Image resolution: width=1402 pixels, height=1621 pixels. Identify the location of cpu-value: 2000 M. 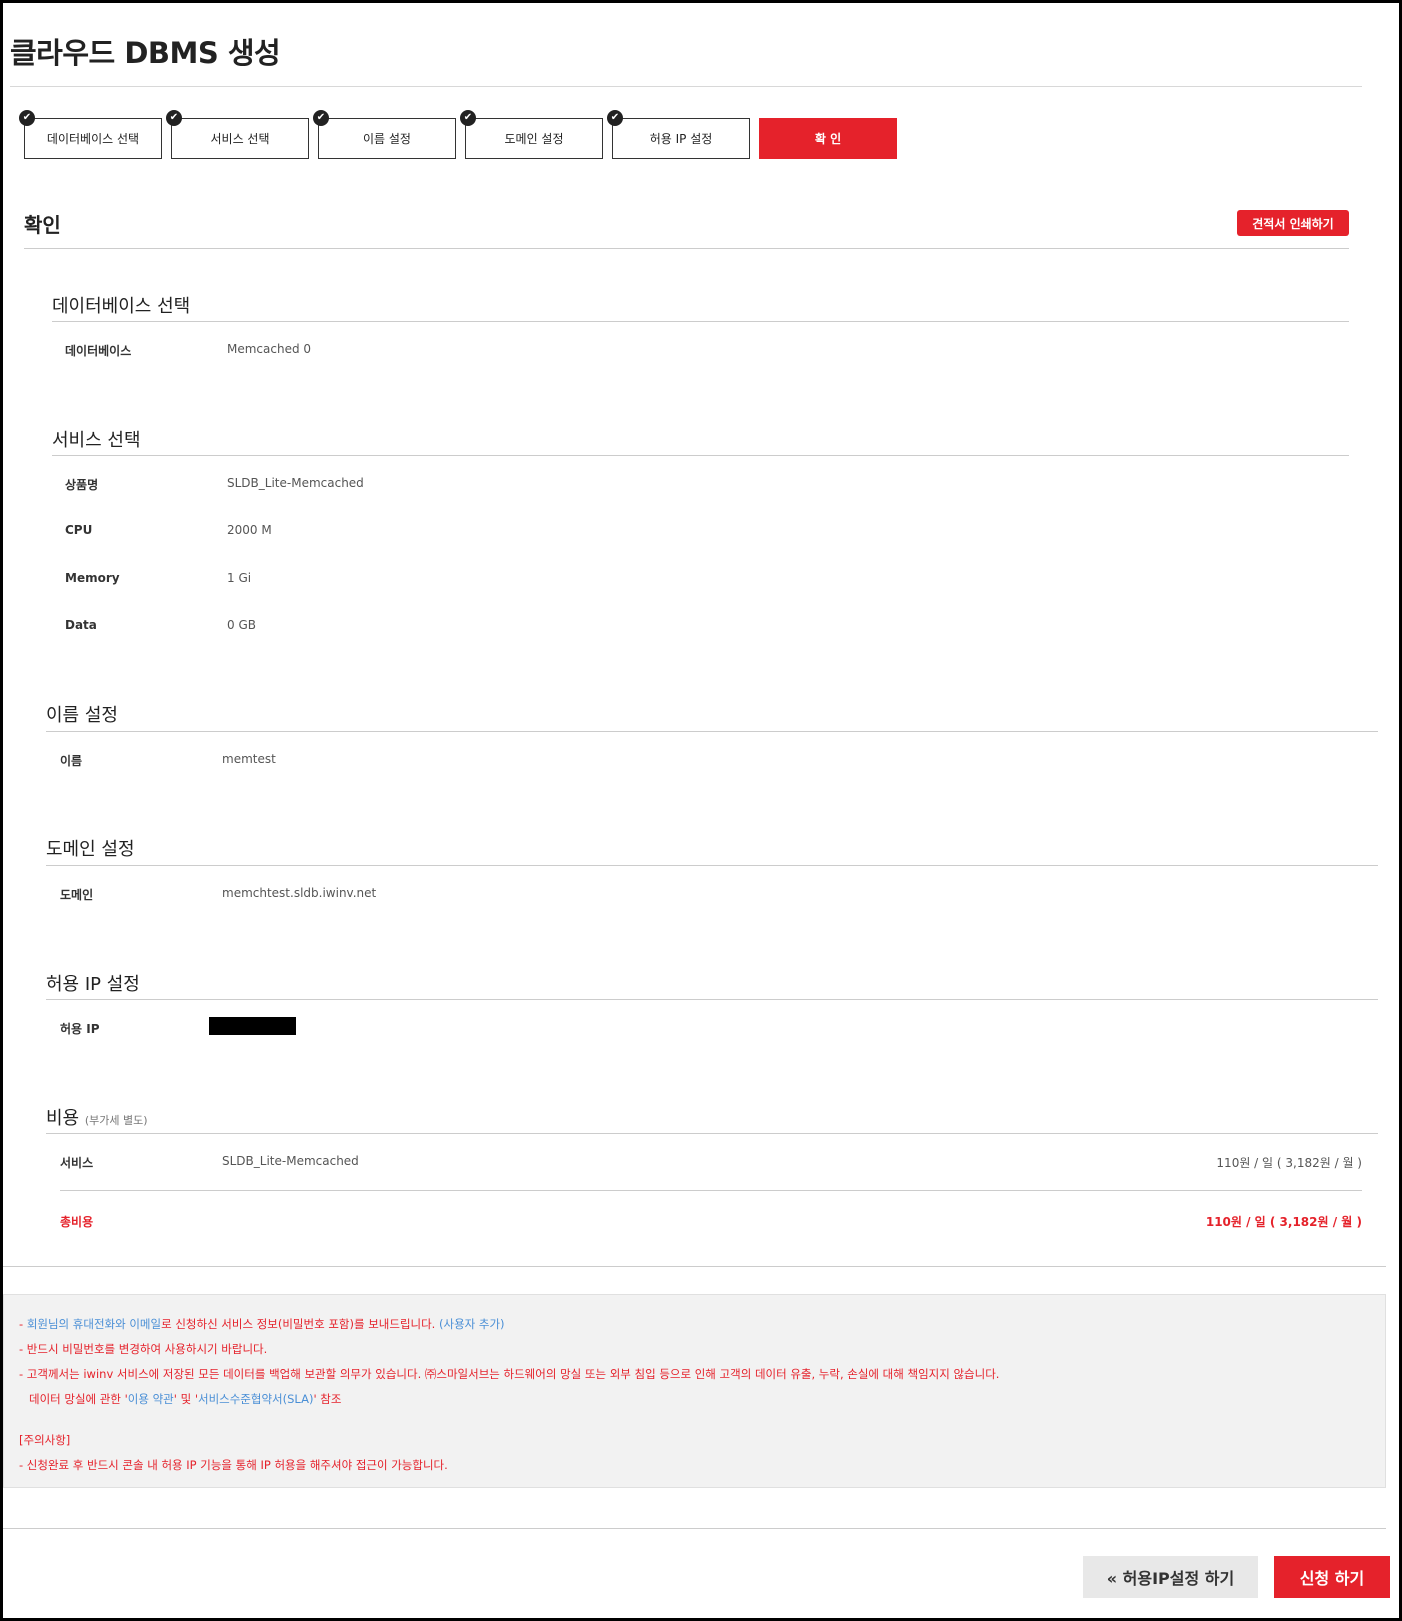
(249, 530).